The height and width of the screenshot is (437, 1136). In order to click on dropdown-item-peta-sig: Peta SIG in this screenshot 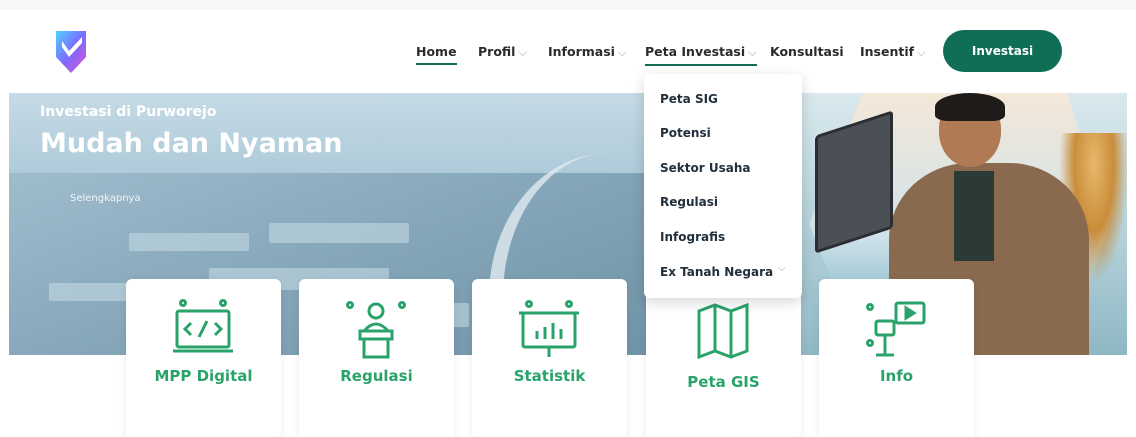, I will do `click(689, 99)`.